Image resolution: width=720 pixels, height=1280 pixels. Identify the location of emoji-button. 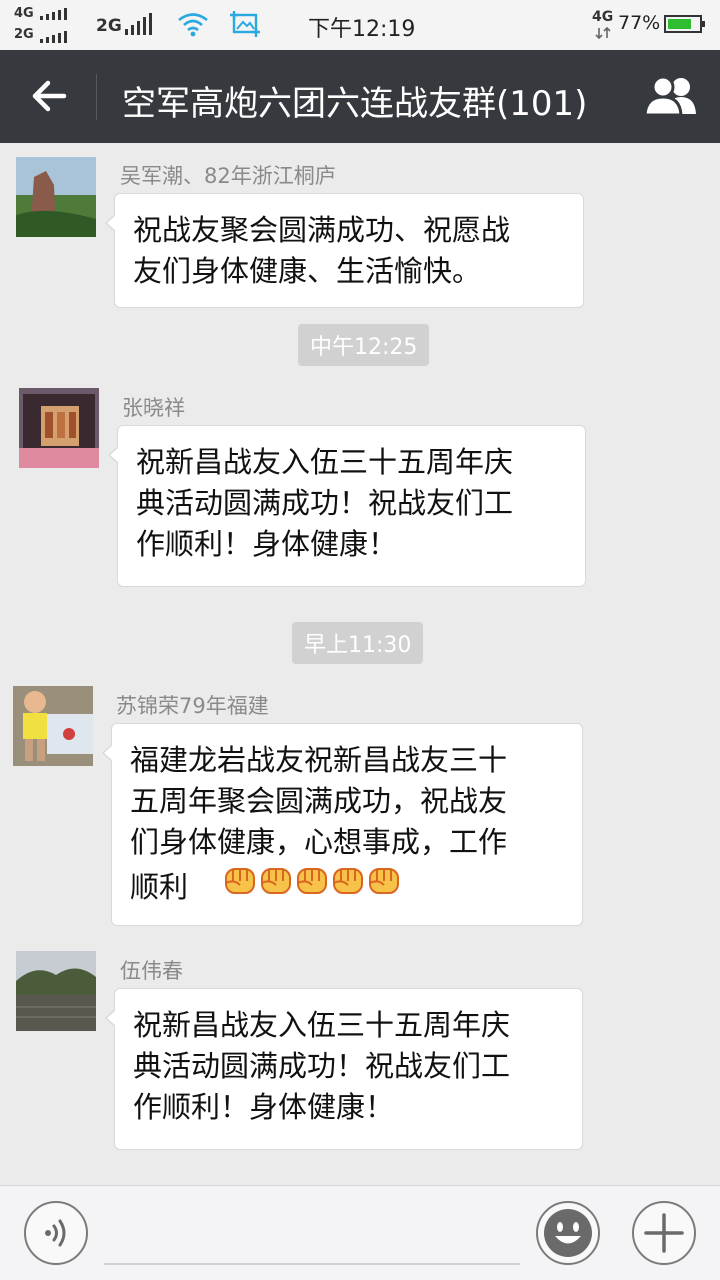
(568, 1233).